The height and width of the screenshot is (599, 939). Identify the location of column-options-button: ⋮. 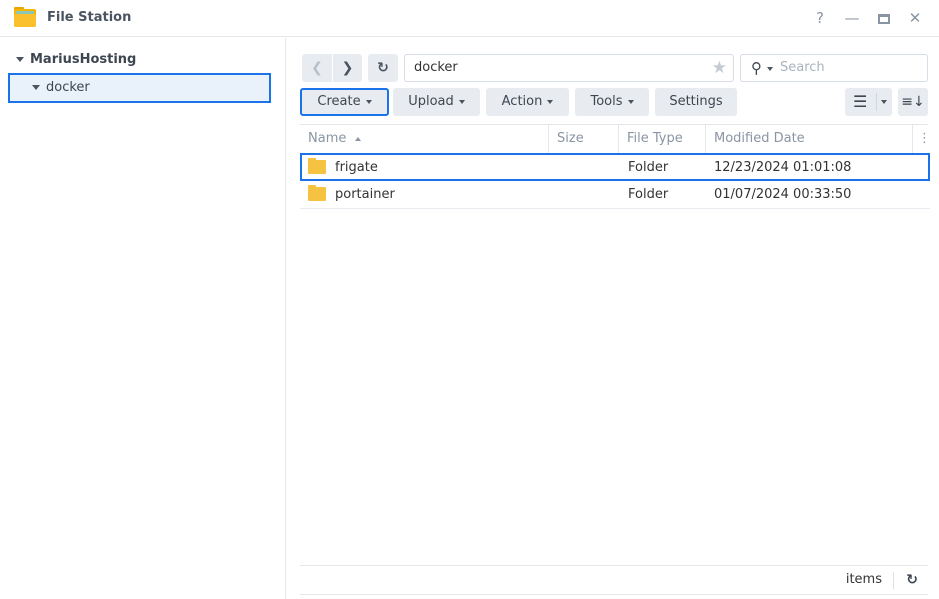
(922, 139).